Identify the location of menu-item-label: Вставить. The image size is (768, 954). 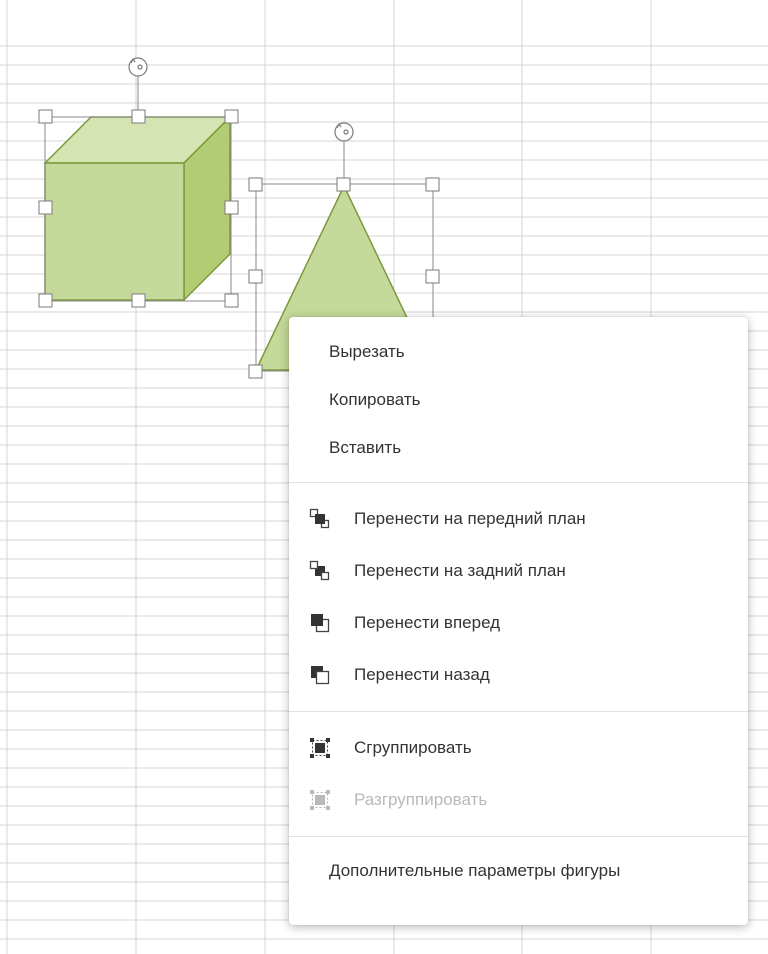
(365, 447).